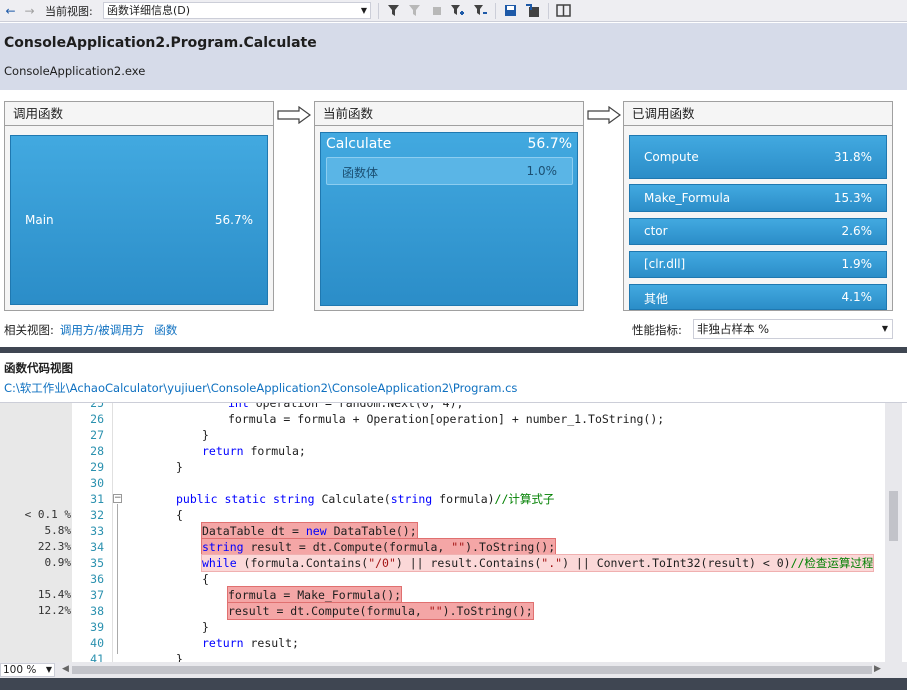 Image resolution: width=907 pixels, height=690 pixels. I want to click on callee-name: Make_Formula, so click(687, 198).